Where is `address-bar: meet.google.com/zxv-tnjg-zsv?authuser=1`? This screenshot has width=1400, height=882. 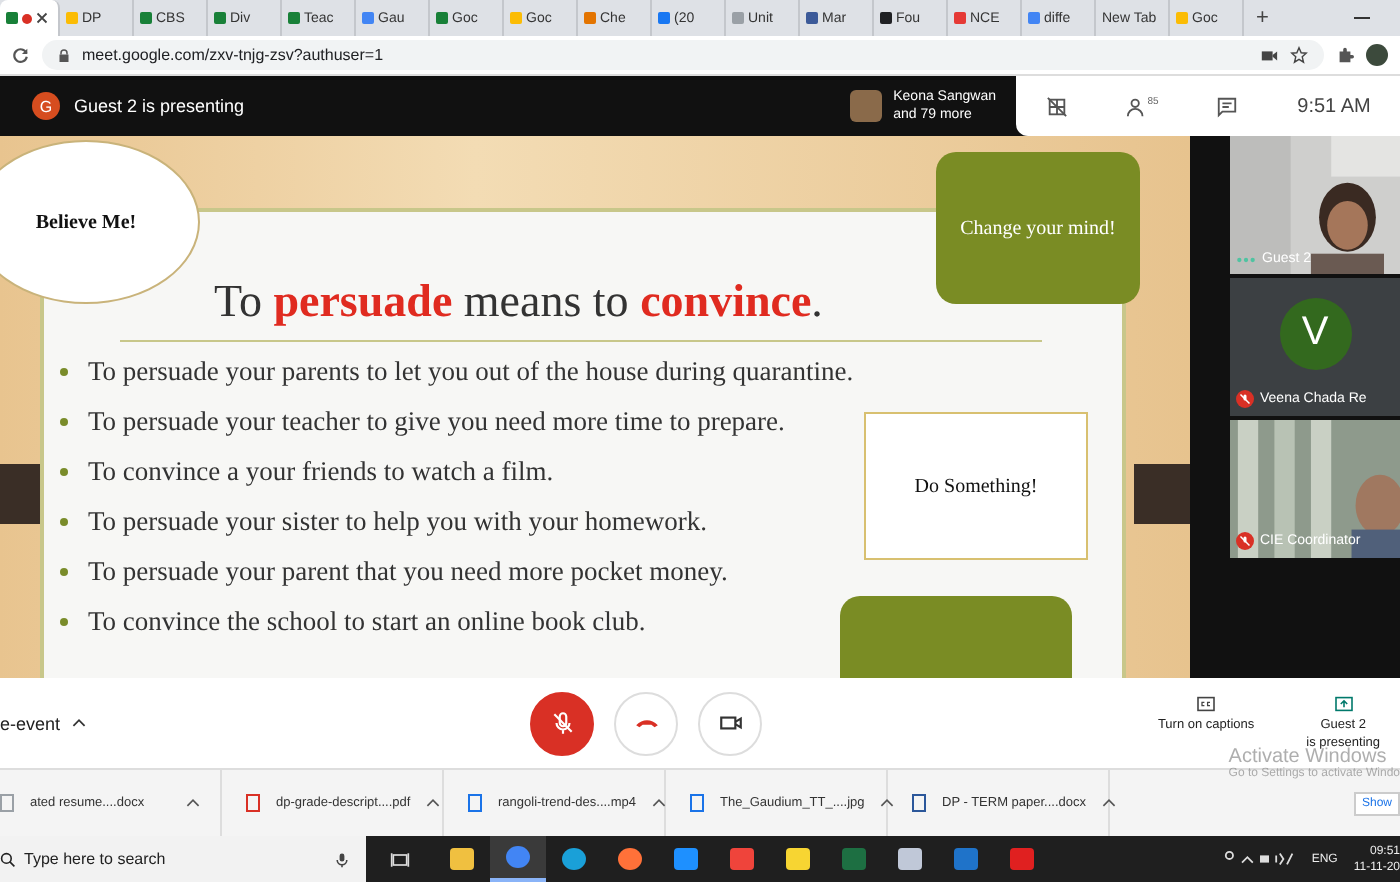 address-bar: meet.google.com/zxv-tnjg-zsv?authuser=1 is located at coordinates (683, 55).